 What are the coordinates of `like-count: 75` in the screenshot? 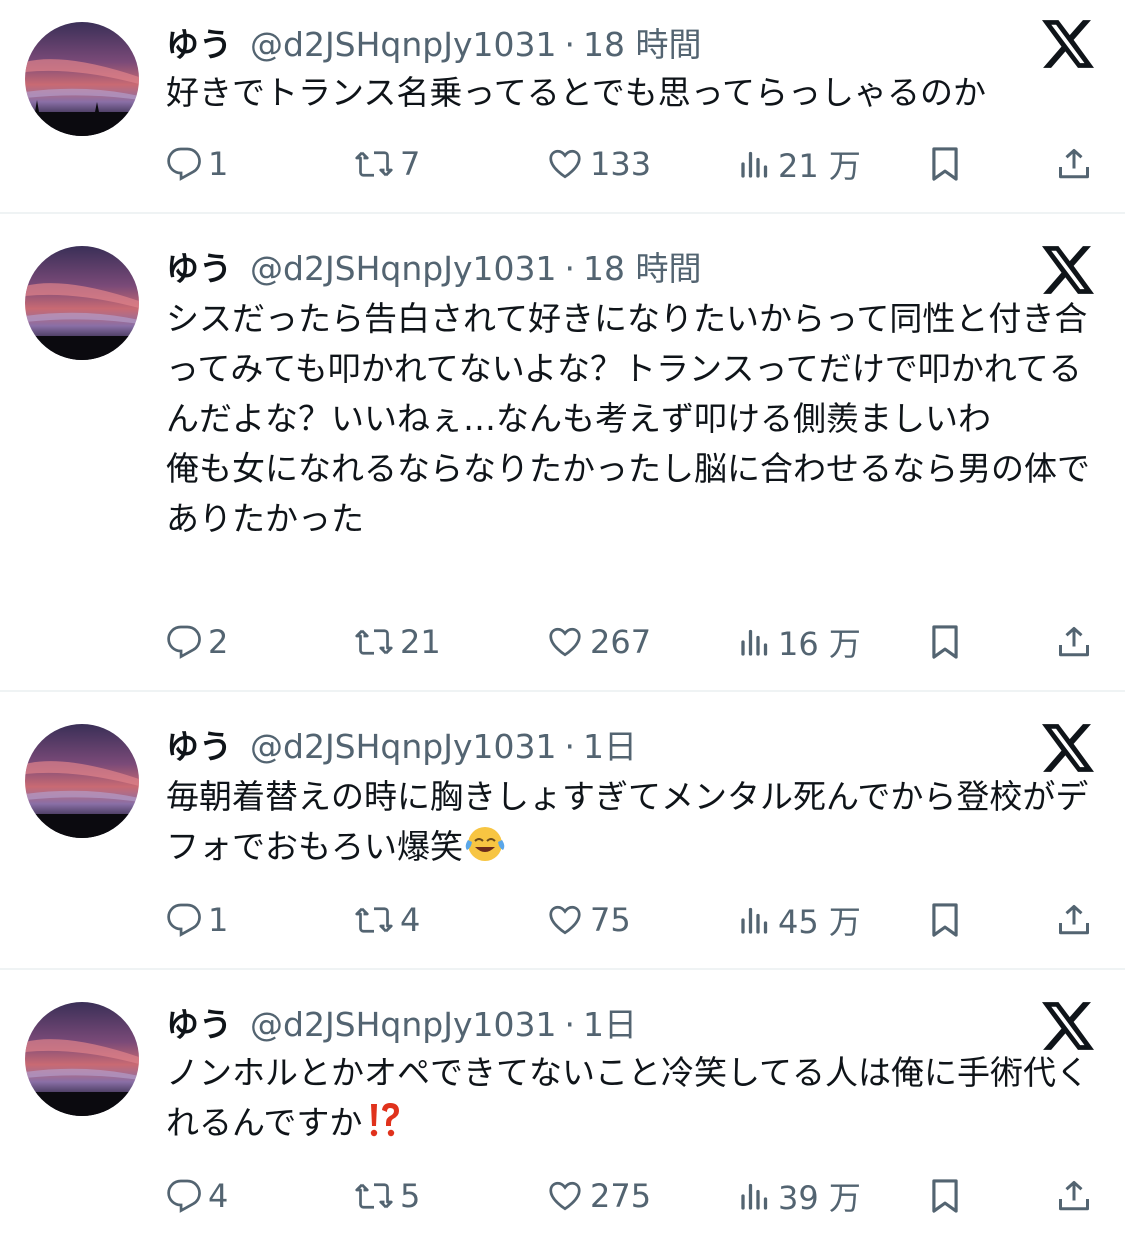 It's located at (610, 920).